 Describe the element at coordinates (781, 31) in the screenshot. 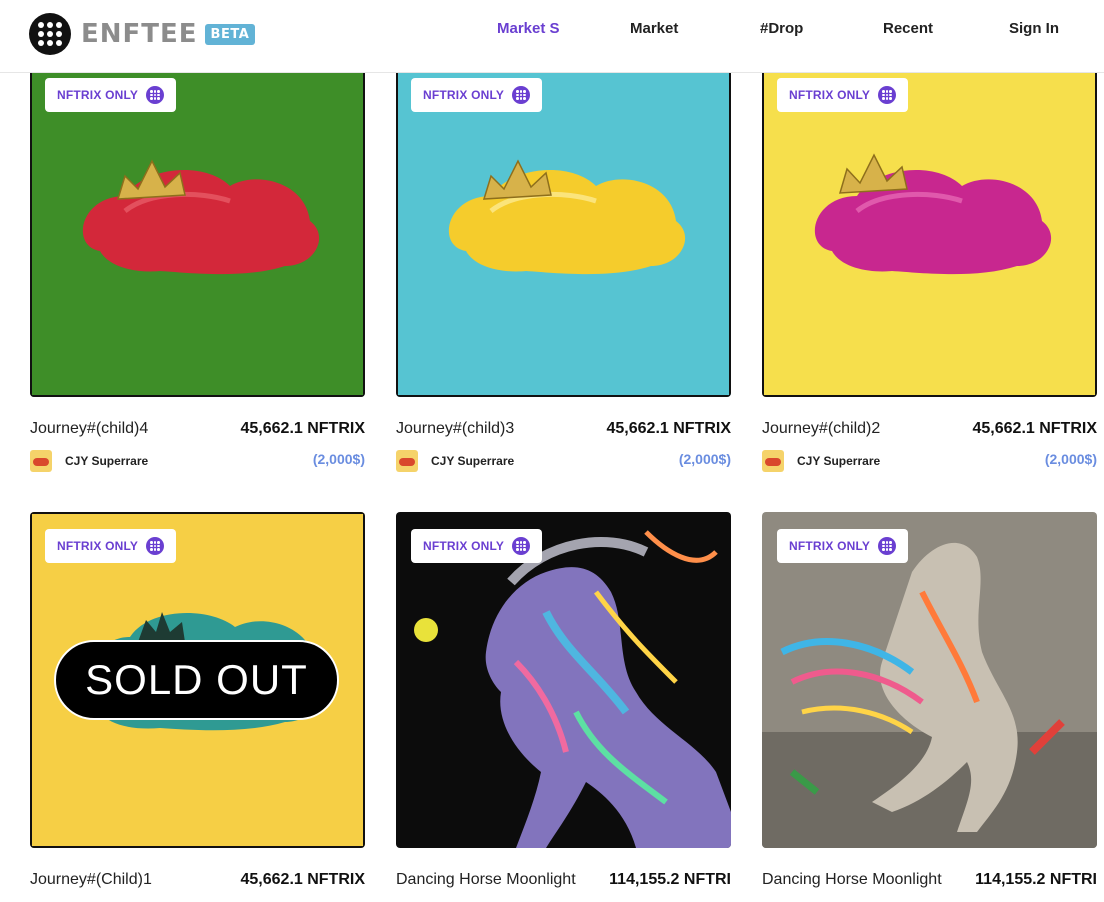

I see `nav-drop: #Drop` at that location.